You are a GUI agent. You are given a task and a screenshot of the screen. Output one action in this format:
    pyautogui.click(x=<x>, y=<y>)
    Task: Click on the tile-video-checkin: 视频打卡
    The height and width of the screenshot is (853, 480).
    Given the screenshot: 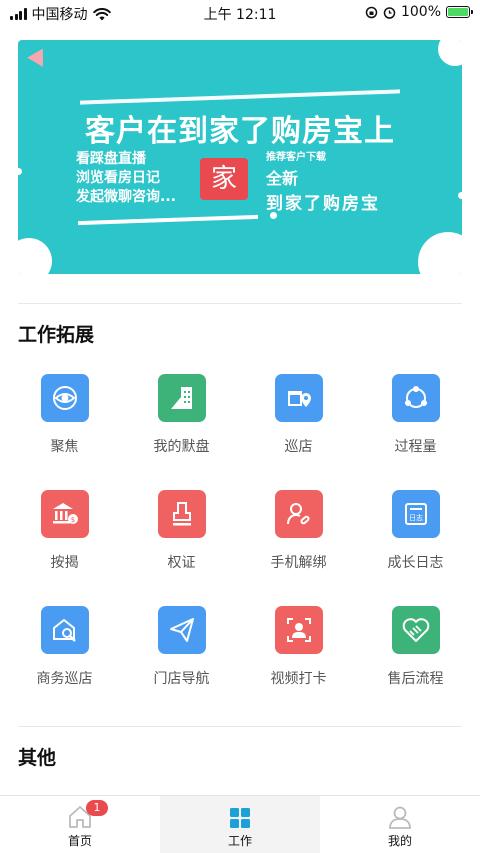 What is the action you would take?
    pyautogui.click(x=298, y=652)
    